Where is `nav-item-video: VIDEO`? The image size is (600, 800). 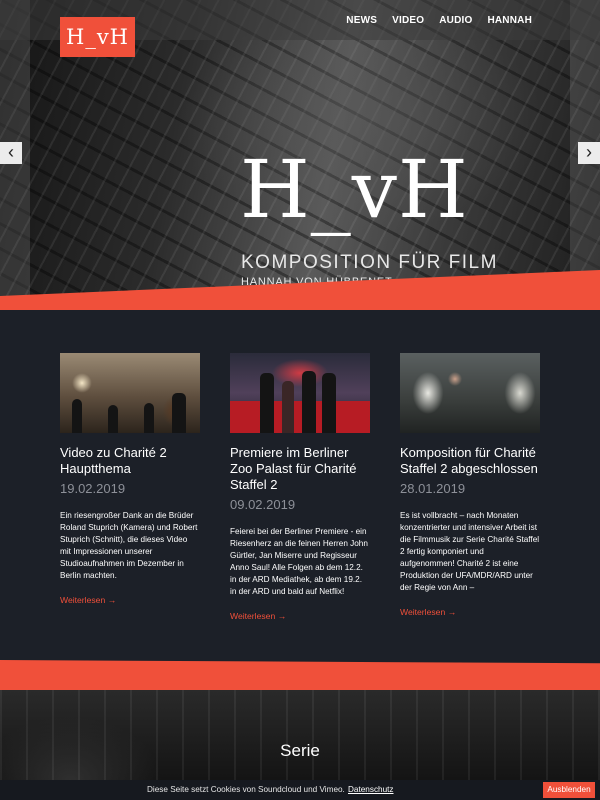
nav-item-video: VIDEO is located at coordinates (408, 20).